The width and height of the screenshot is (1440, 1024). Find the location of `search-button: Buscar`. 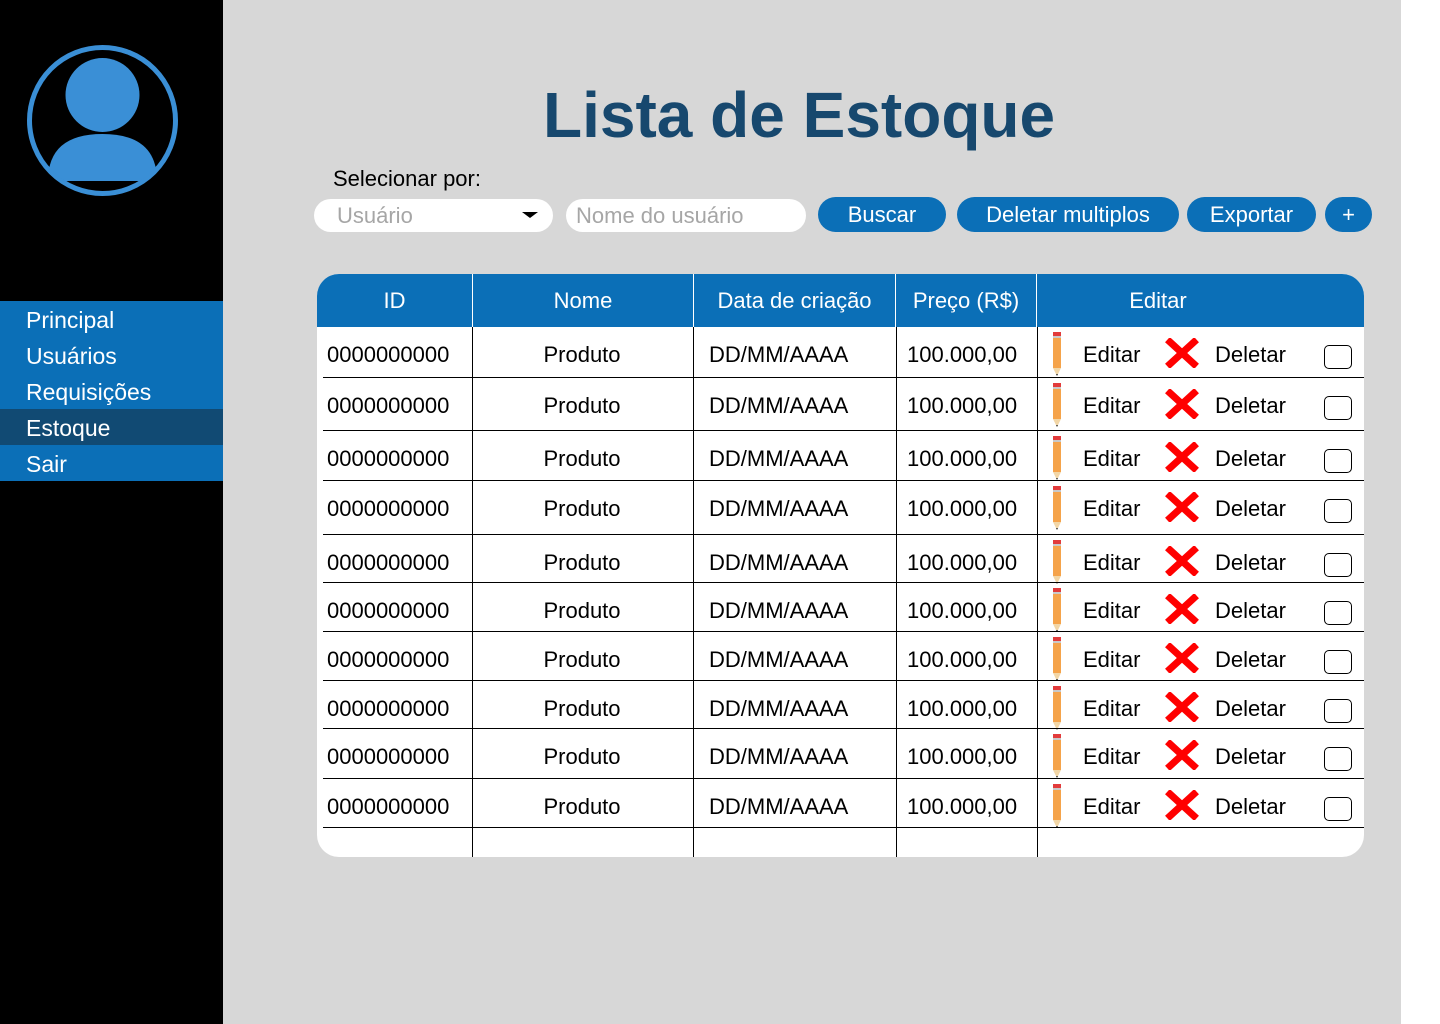

search-button: Buscar is located at coordinates (882, 214).